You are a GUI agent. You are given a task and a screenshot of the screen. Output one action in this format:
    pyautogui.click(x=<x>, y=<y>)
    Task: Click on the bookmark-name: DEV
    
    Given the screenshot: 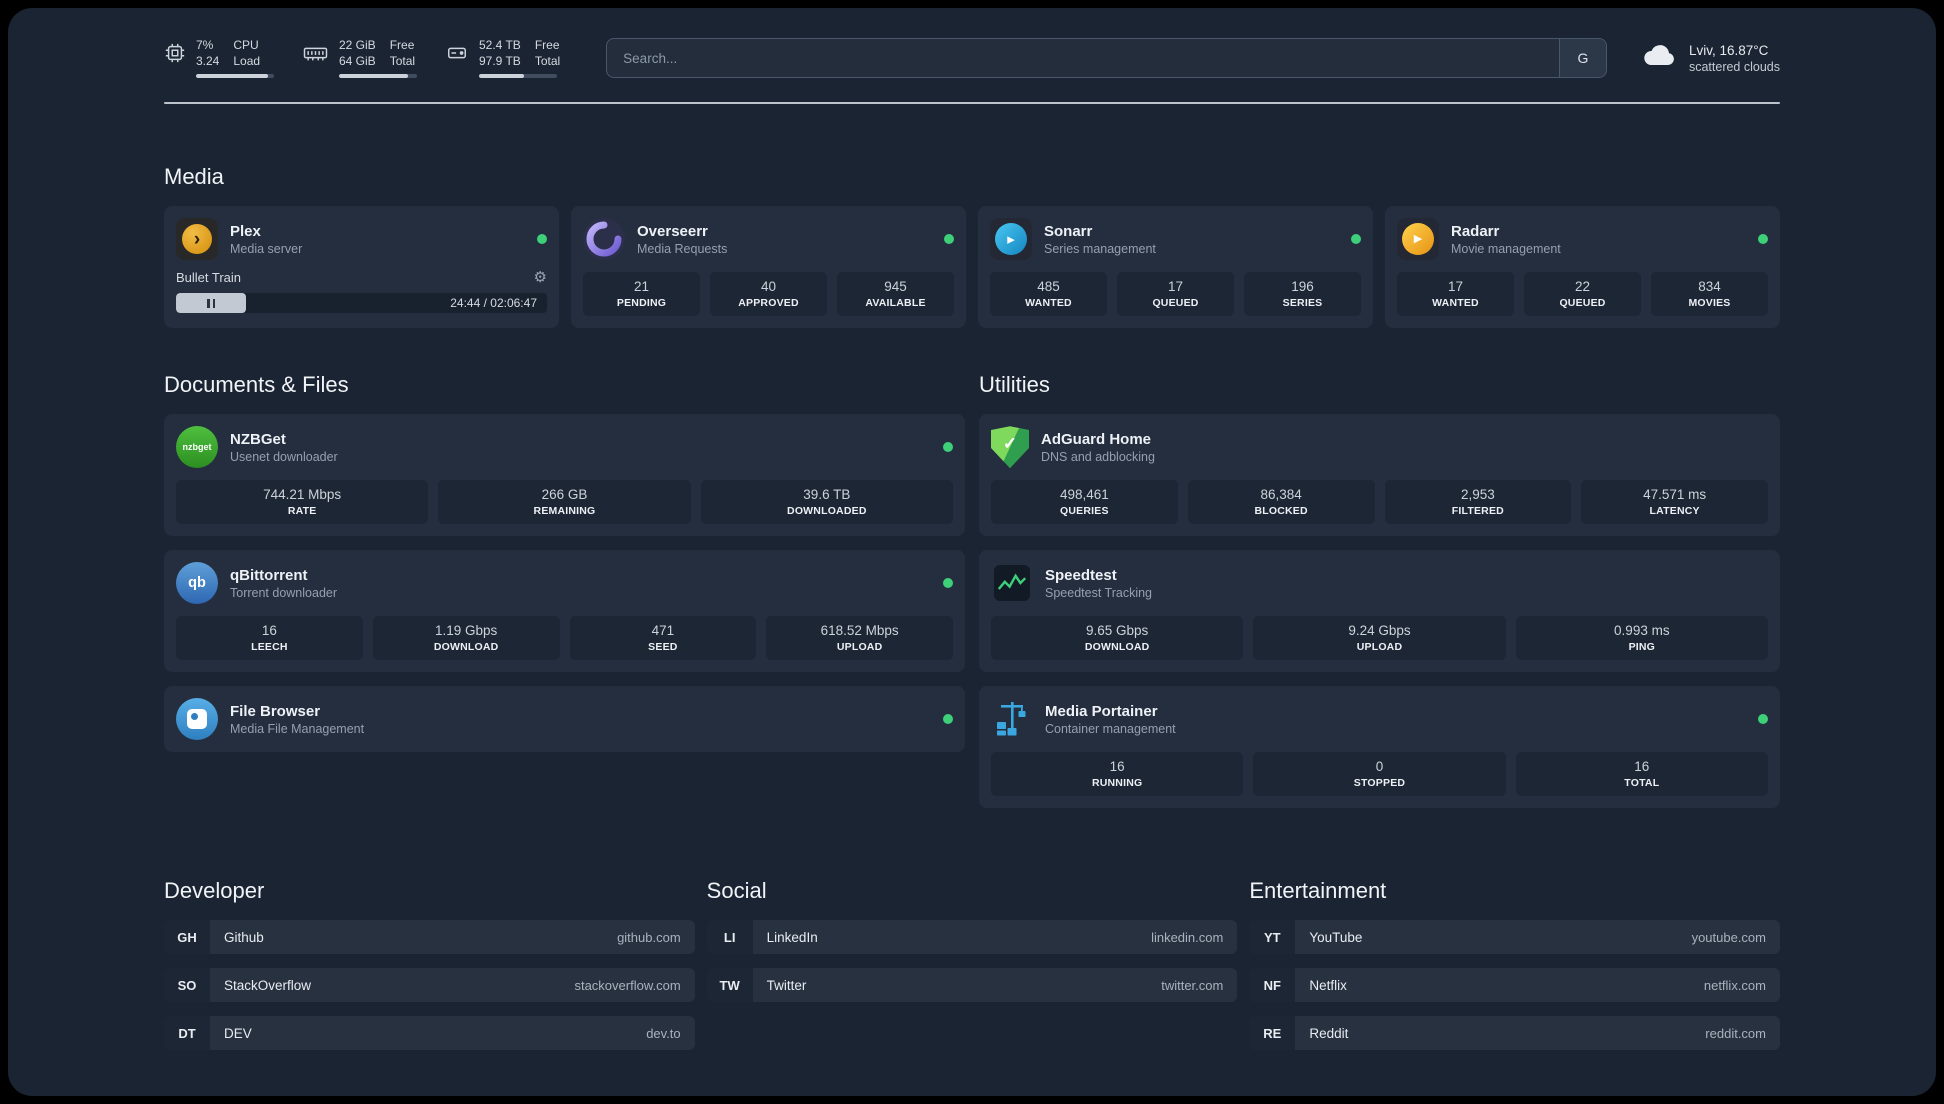 What is the action you would take?
    pyautogui.click(x=238, y=1033)
    